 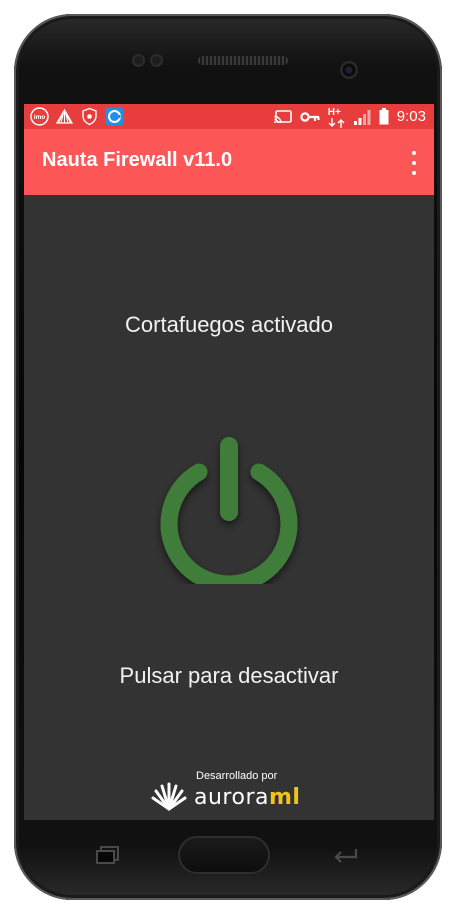 What do you see at coordinates (384, 116) in the screenshot?
I see `battery-icon` at bounding box center [384, 116].